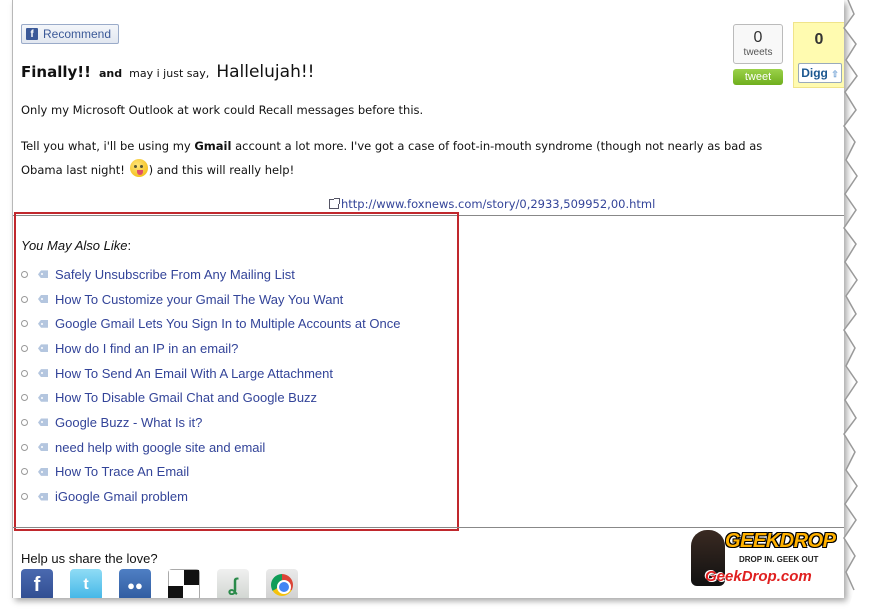  What do you see at coordinates (758, 576) in the screenshot?
I see `logo-site: GeekDrop.com` at bounding box center [758, 576].